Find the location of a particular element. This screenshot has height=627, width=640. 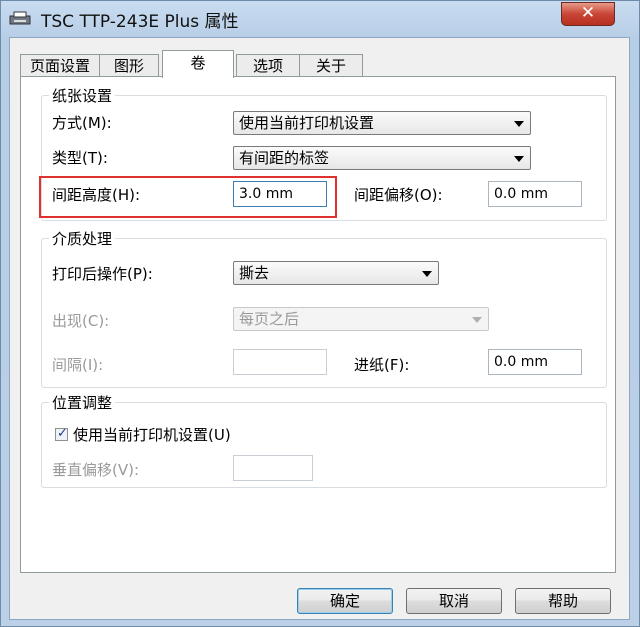

title-bar: TSC TTP-243E Plus 属性 ✕ is located at coordinates (320, 18).